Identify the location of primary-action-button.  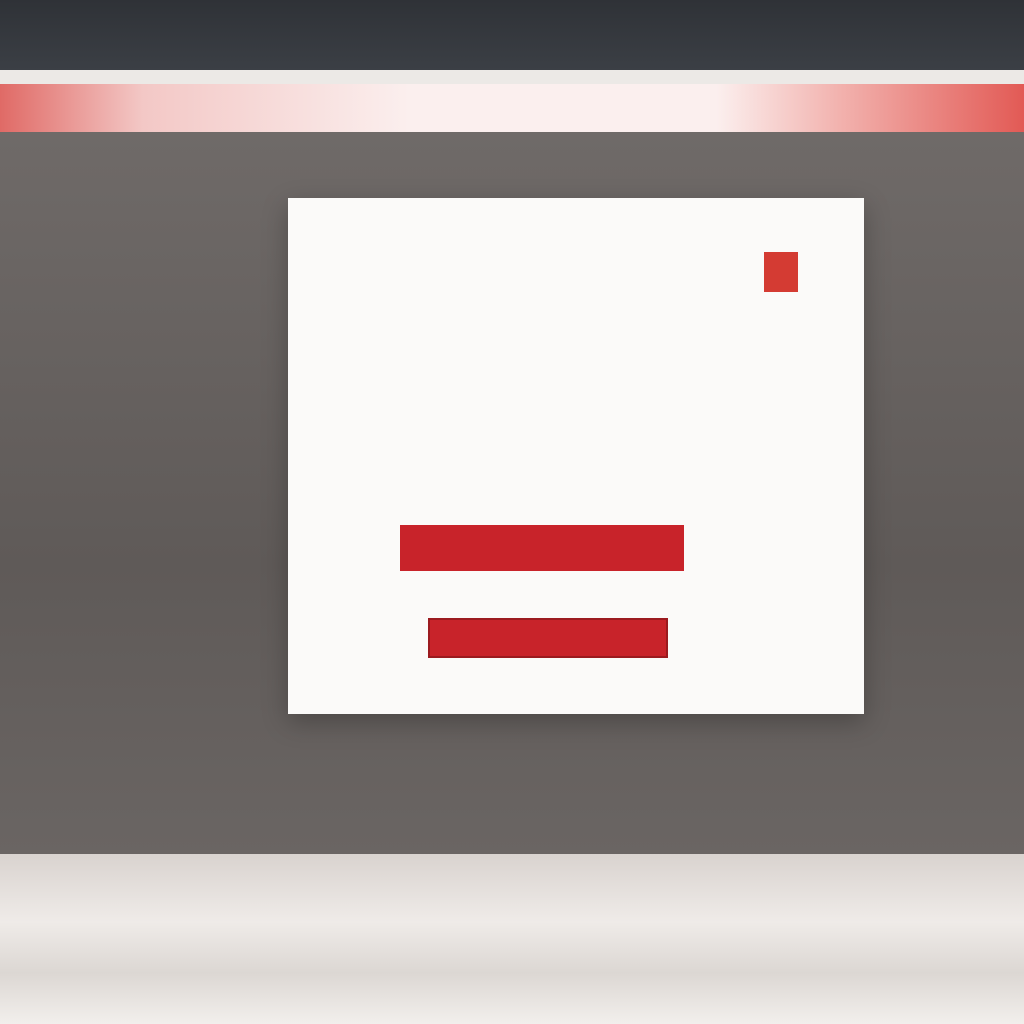
(542, 548).